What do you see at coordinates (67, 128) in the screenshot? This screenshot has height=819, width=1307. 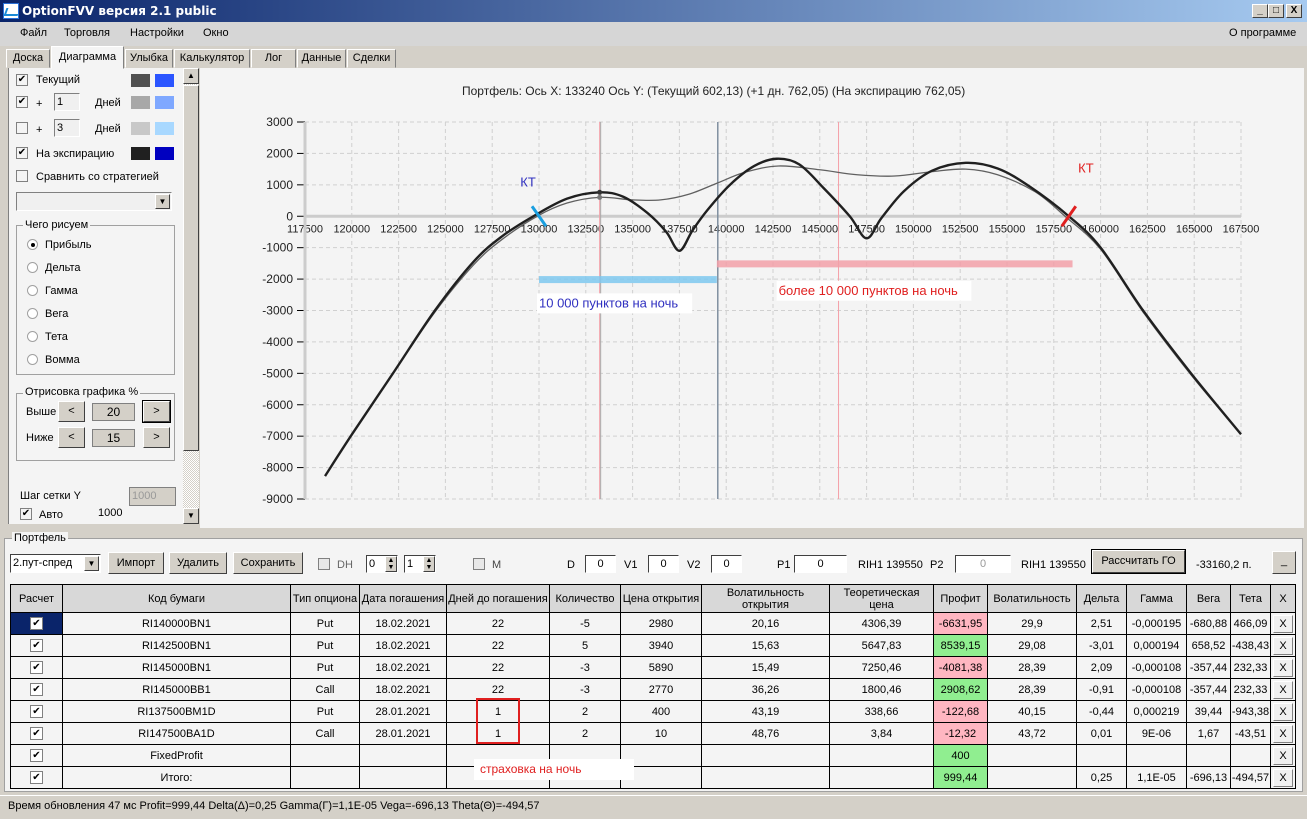 I see `days-3-input: 3` at bounding box center [67, 128].